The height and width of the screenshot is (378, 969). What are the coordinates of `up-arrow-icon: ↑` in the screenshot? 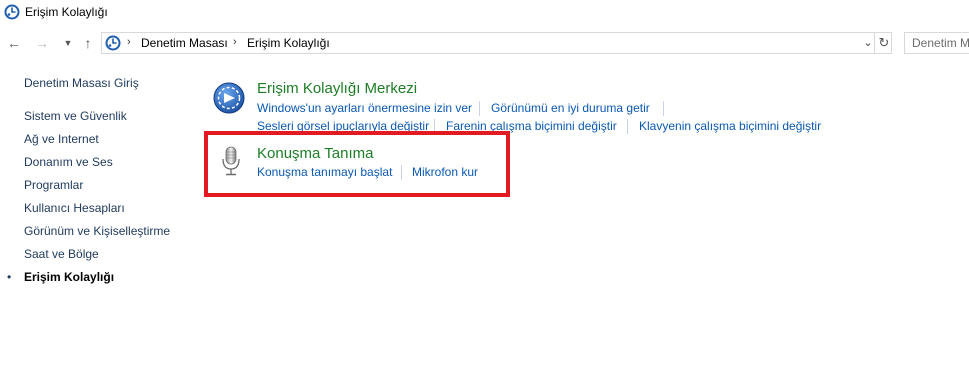 It's located at (88, 43).